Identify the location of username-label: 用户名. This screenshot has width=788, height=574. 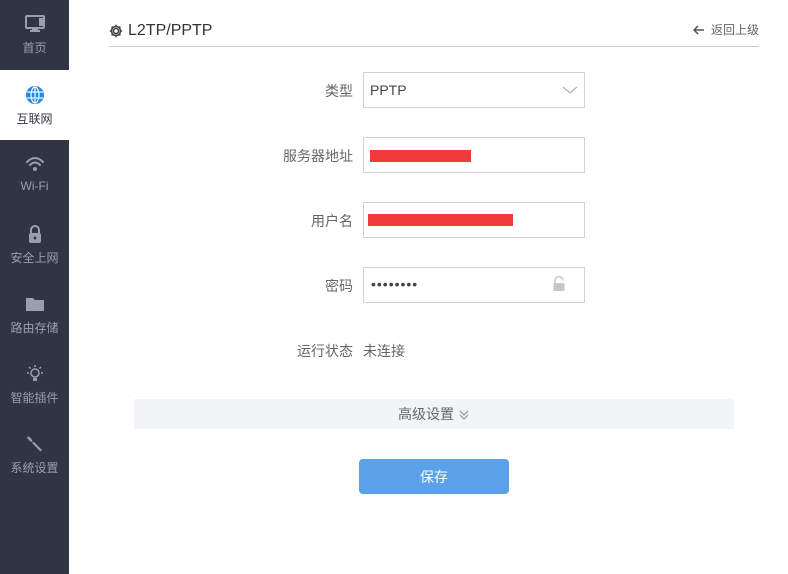
(332, 221).